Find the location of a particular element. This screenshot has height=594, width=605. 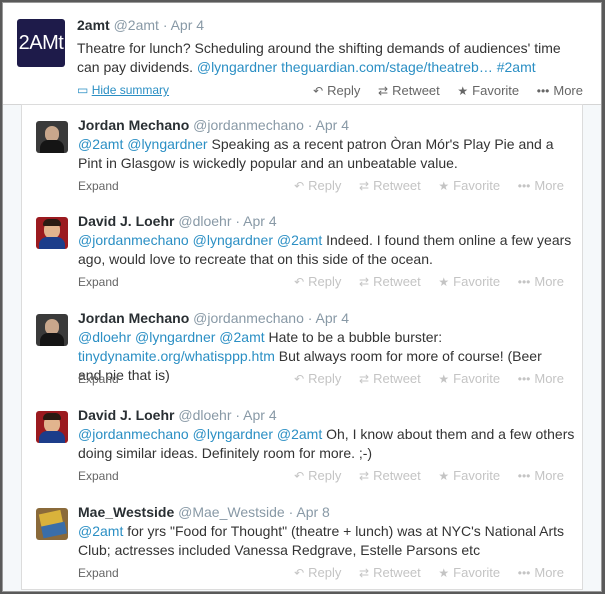

tweet-header: 2amt @2amt · Apr 4 is located at coordinates (141, 25).